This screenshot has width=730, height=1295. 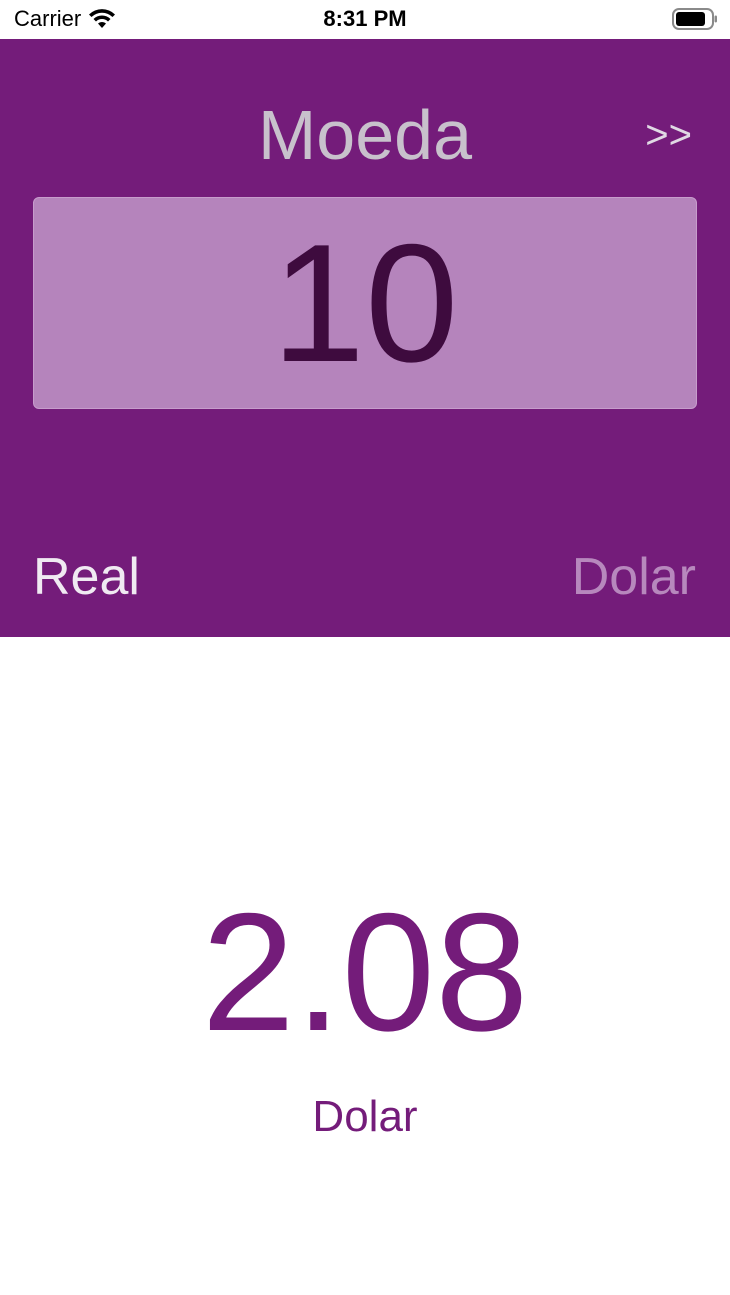 I want to click on next-button: >>, so click(x=668, y=135).